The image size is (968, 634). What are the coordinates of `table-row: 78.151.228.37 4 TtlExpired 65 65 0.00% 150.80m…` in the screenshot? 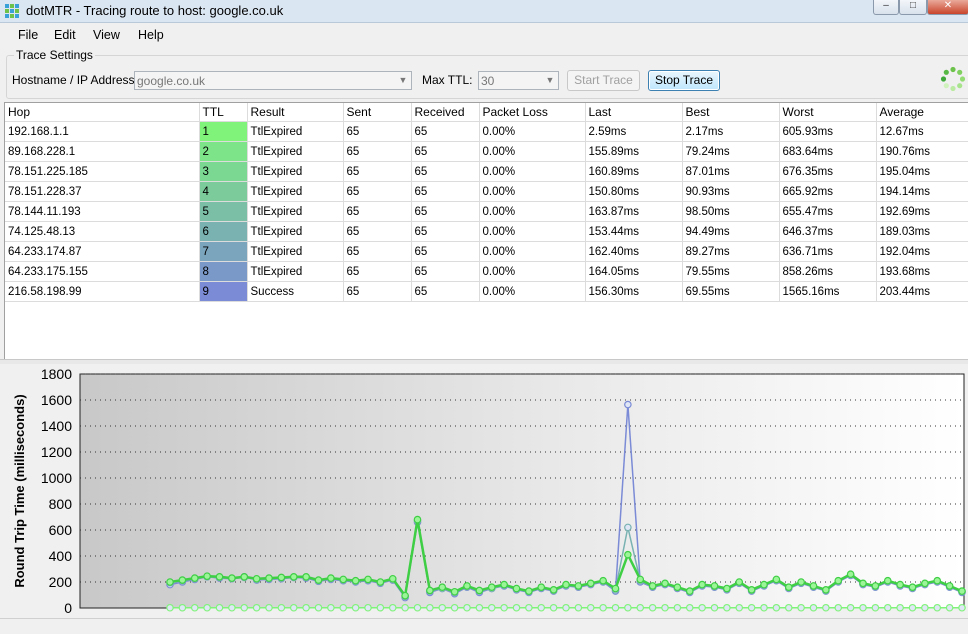 It's located at (486, 191).